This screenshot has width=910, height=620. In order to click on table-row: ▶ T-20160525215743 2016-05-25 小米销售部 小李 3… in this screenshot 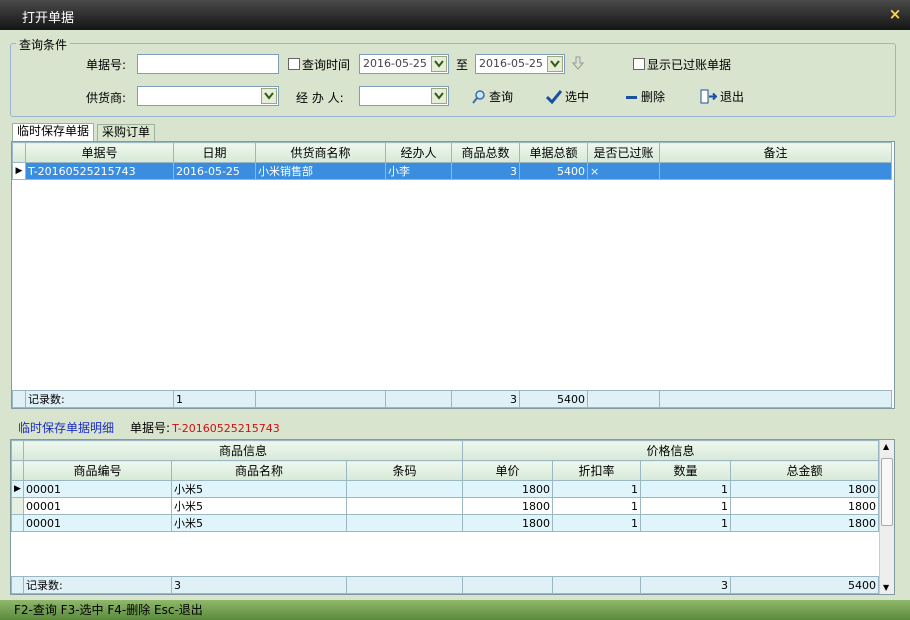, I will do `click(452, 171)`.